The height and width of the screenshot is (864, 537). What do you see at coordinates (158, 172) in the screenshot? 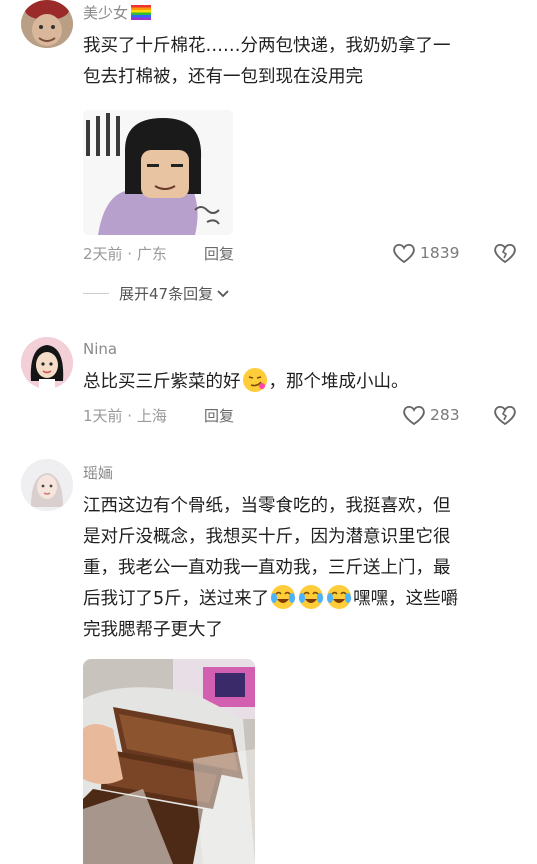
I see `meme-sticker-image` at bounding box center [158, 172].